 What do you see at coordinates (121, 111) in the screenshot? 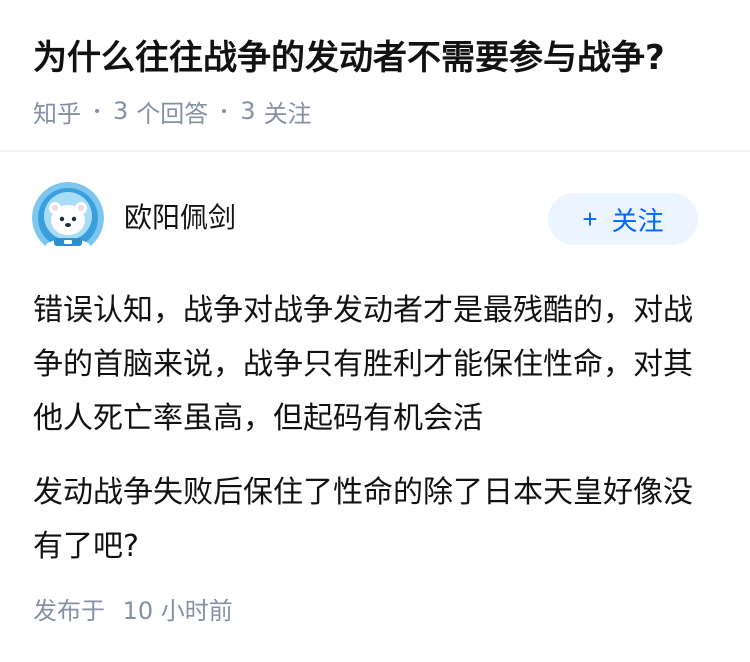
I see `answers-count: 3` at bounding box center [121, 111].